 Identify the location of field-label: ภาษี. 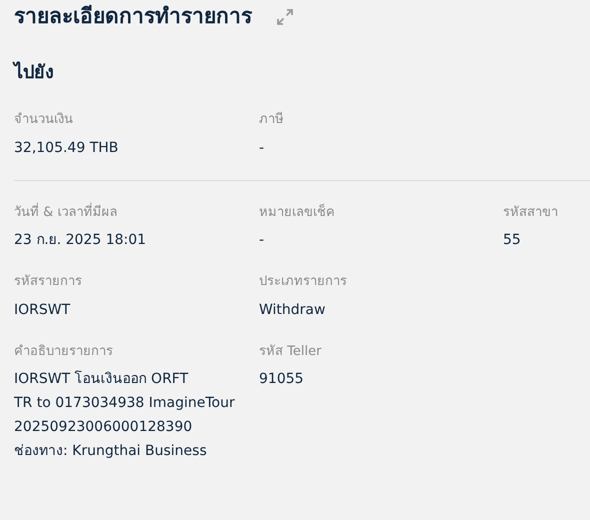
(272, 120).